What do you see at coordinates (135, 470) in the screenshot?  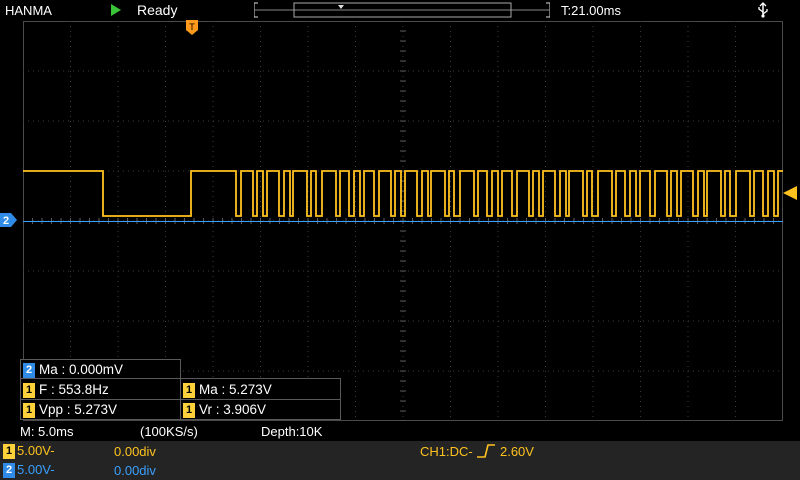 I see `ch2-offset: 0.00div` at bounding box center [135, 470].